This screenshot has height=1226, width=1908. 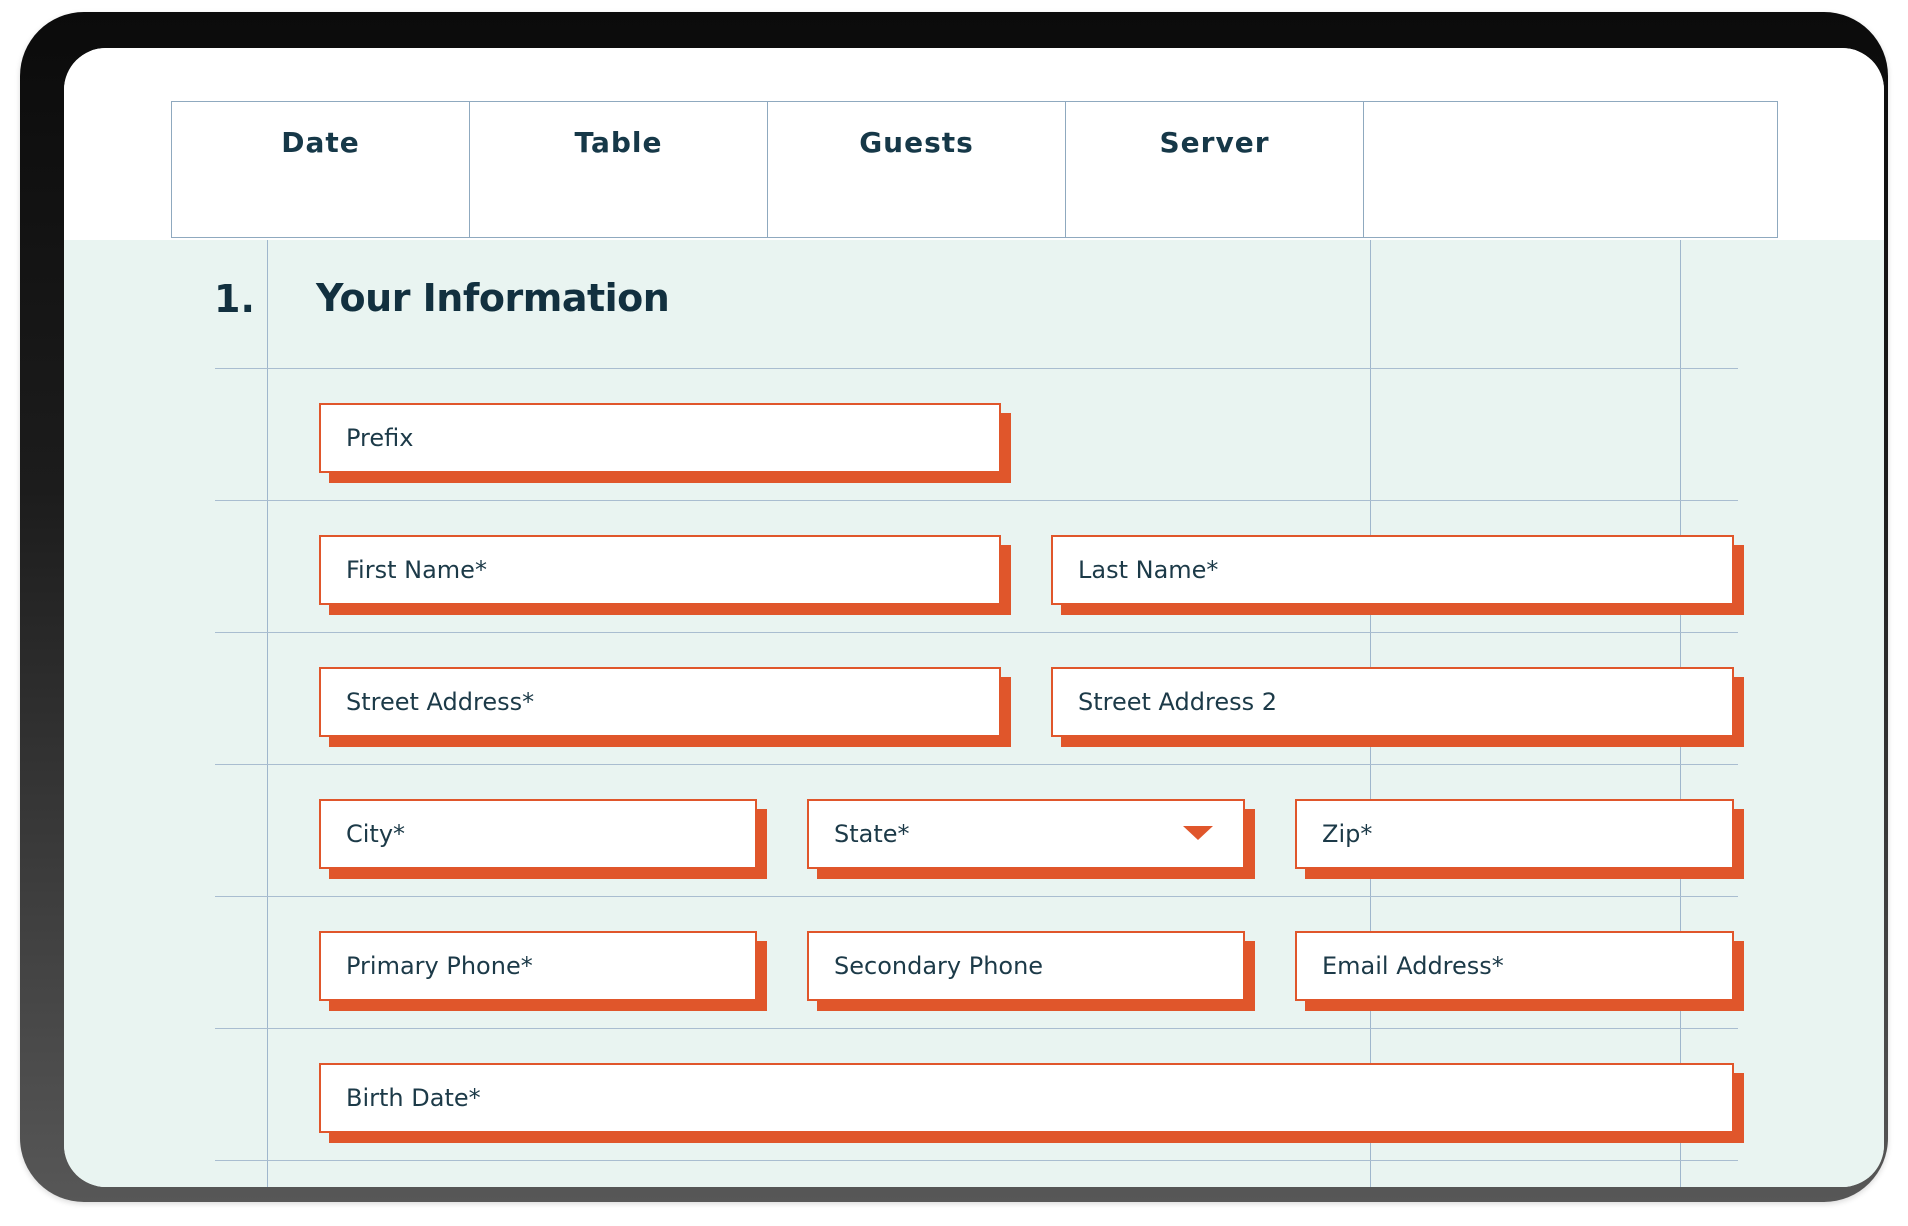 I want to click on birth-date-field: Birth Date*, so click(x=1026, y=1098).